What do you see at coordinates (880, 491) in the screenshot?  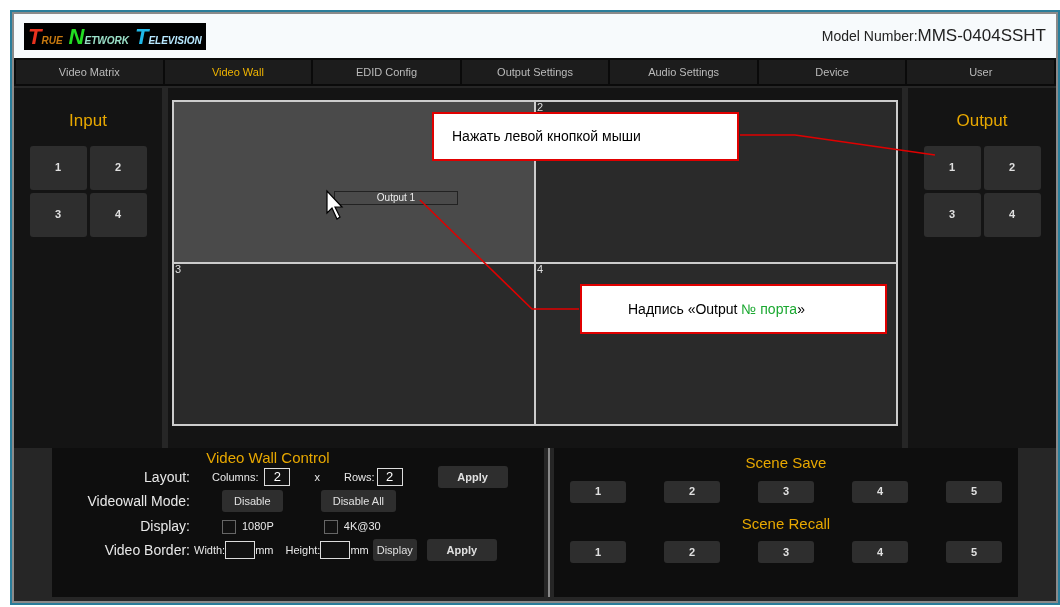 I see `scene-save-button: 4` at bounding box center [880, 491].